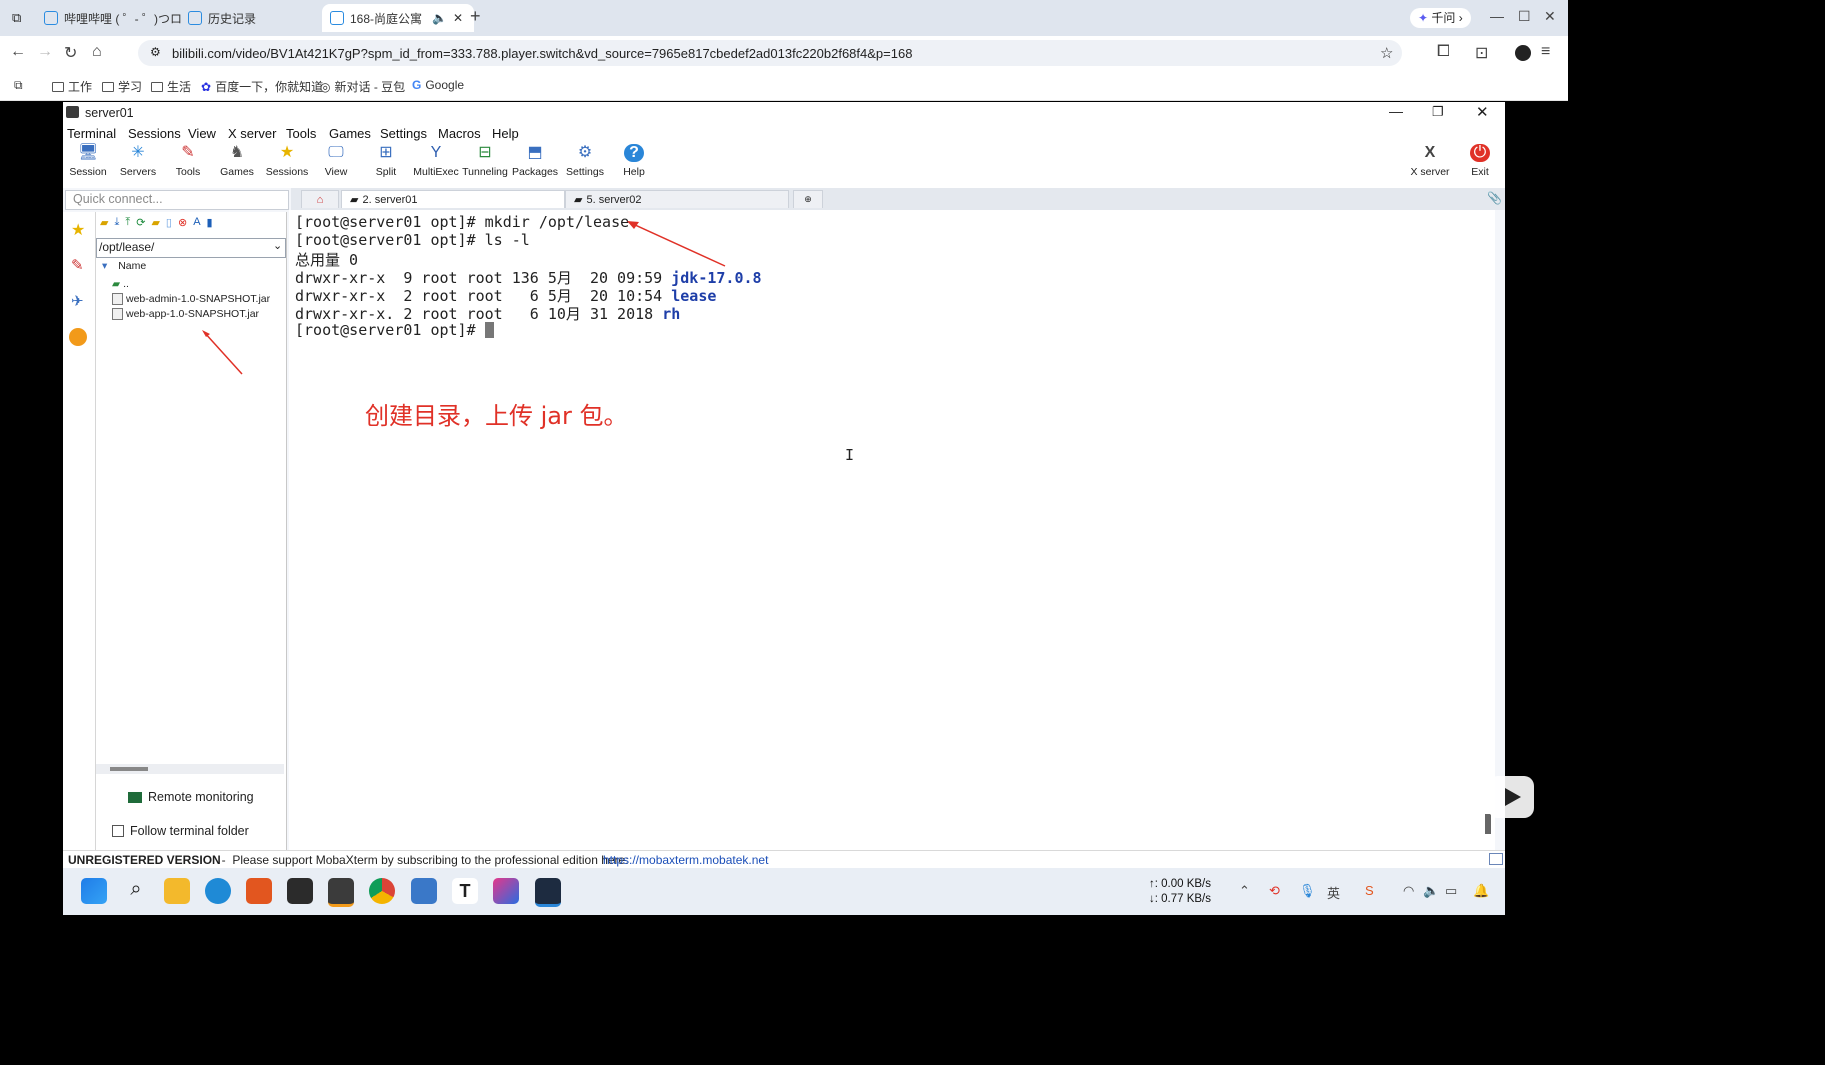 The width and height of the screenshot is (1825, 1065). Describe the element at coordinates (77, 301) in the screenshot. I see `macros-icon: ✈` at that location.